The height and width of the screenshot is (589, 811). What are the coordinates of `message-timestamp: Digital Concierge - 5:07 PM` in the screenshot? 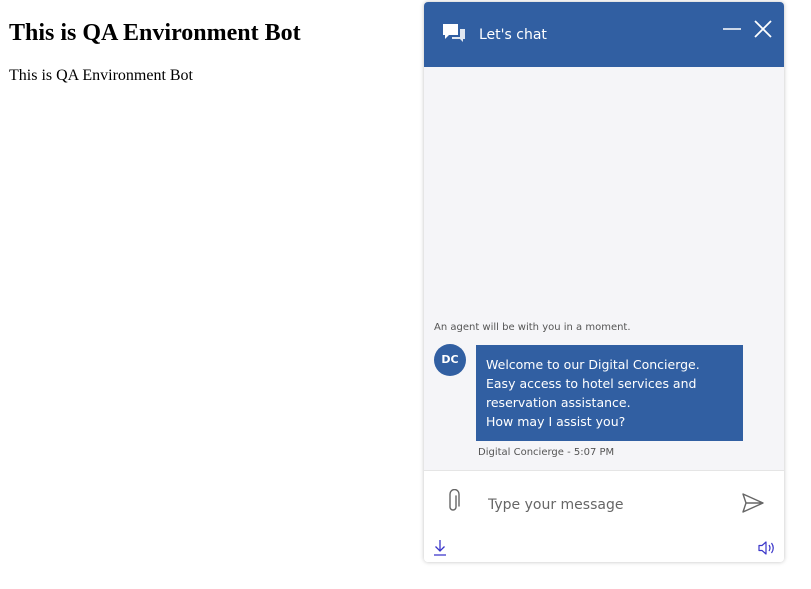 It's located at (546, 452).